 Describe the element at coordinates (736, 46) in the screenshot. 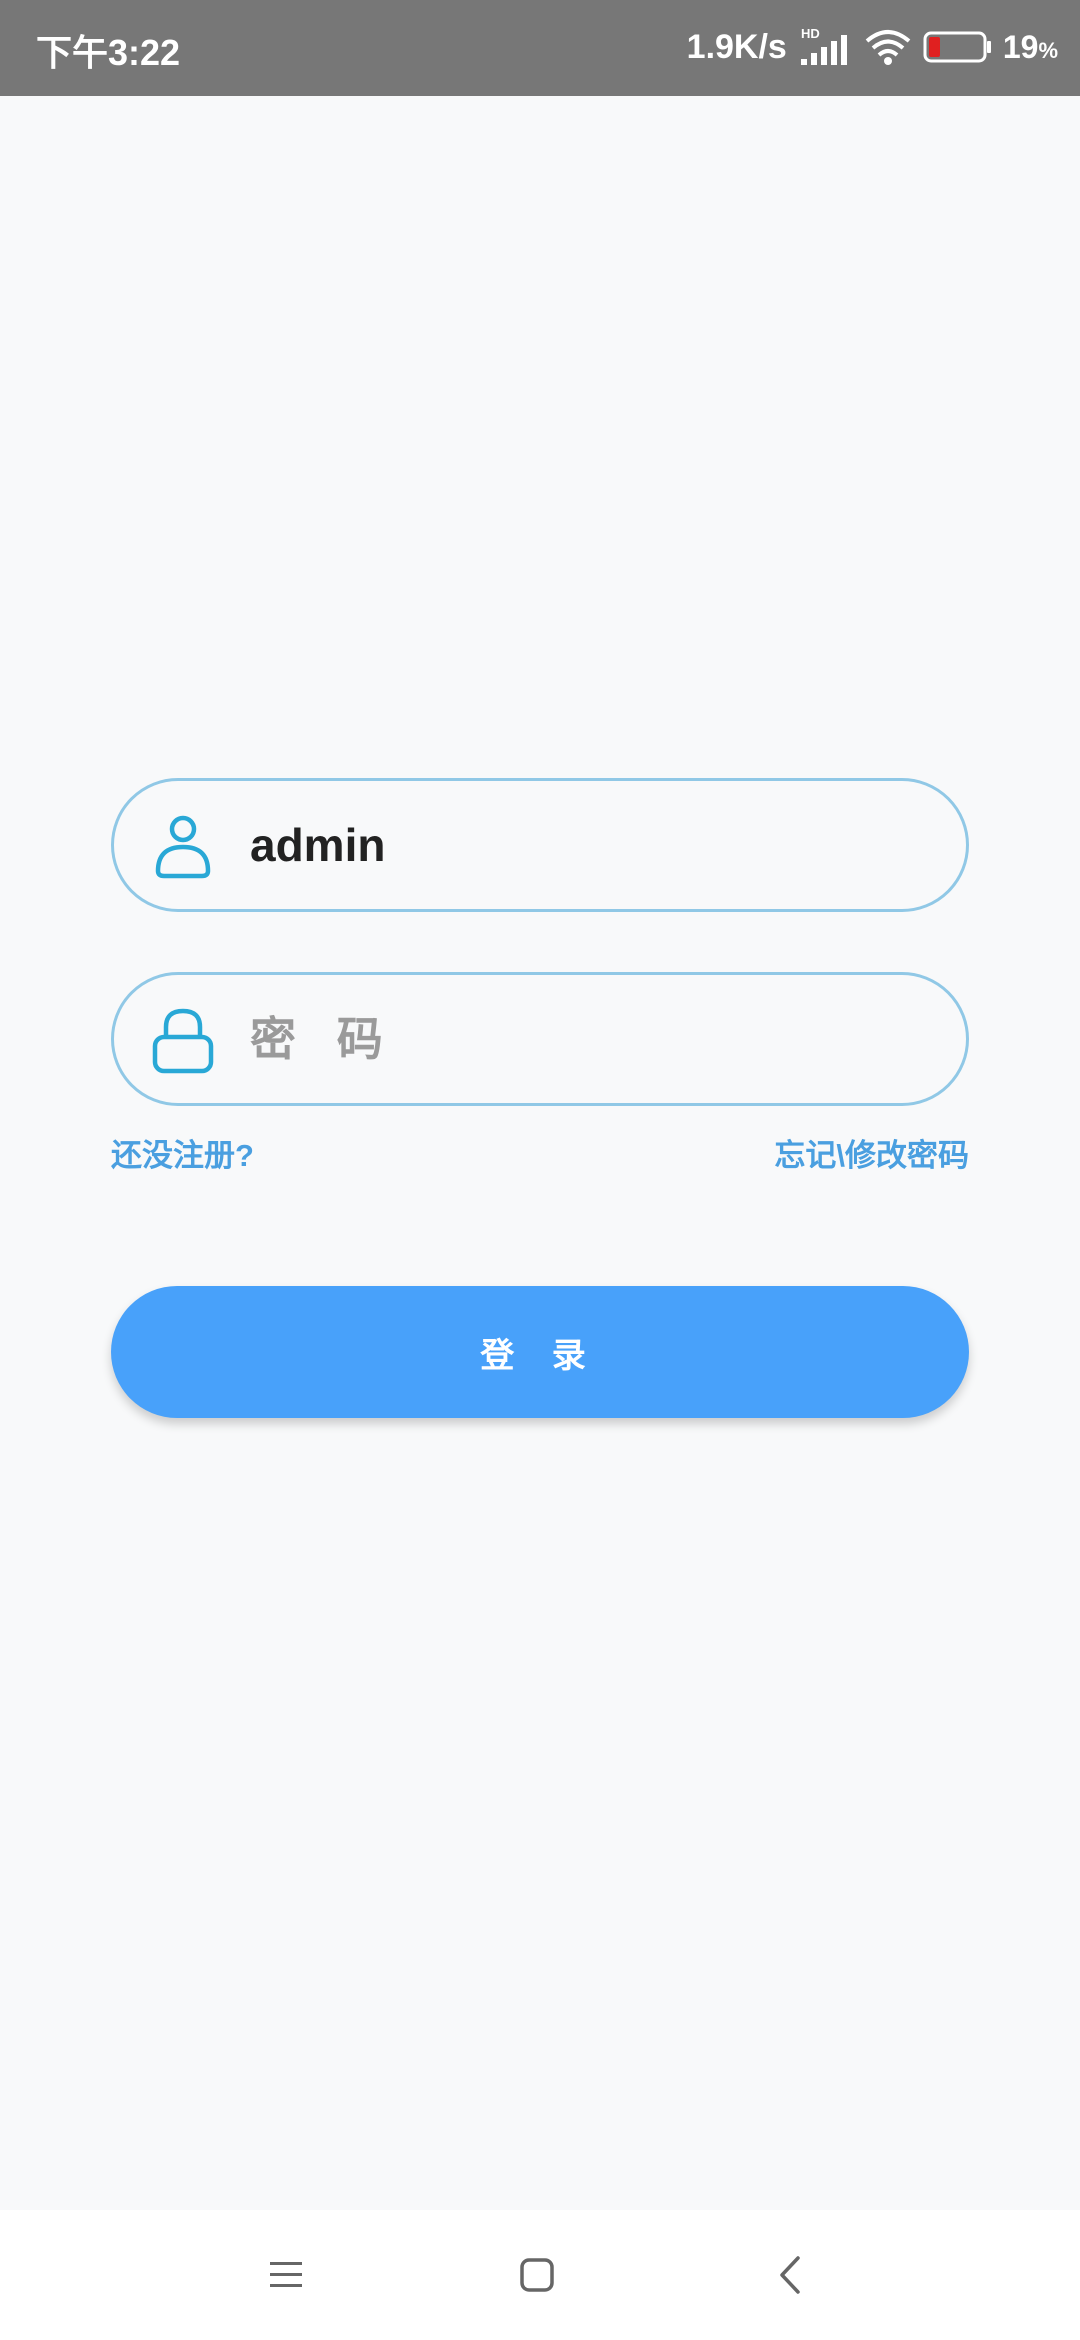

I see `network-speed: 1.9K/s` at that location.